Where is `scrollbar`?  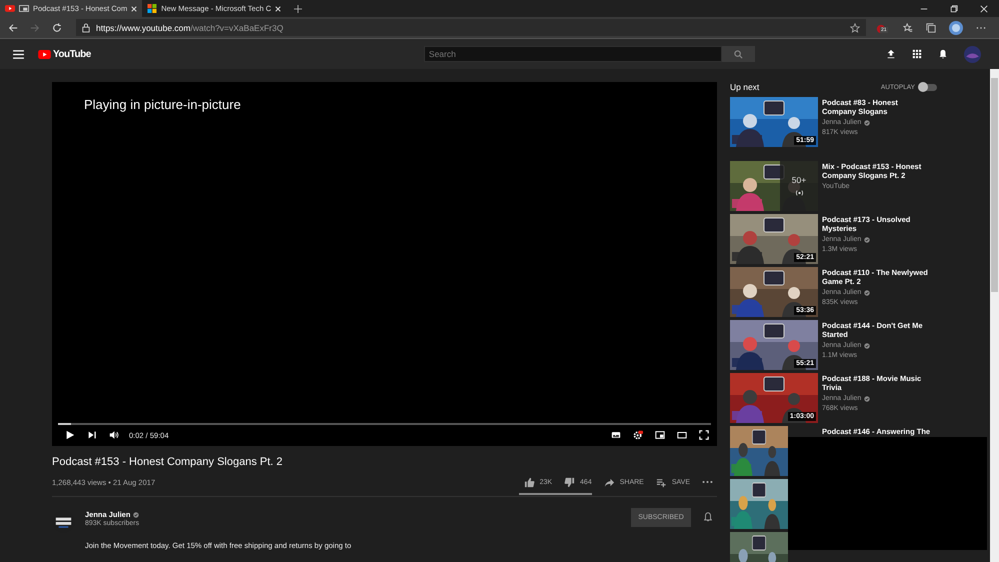 scrollbar is located at coordinates (994, 315).